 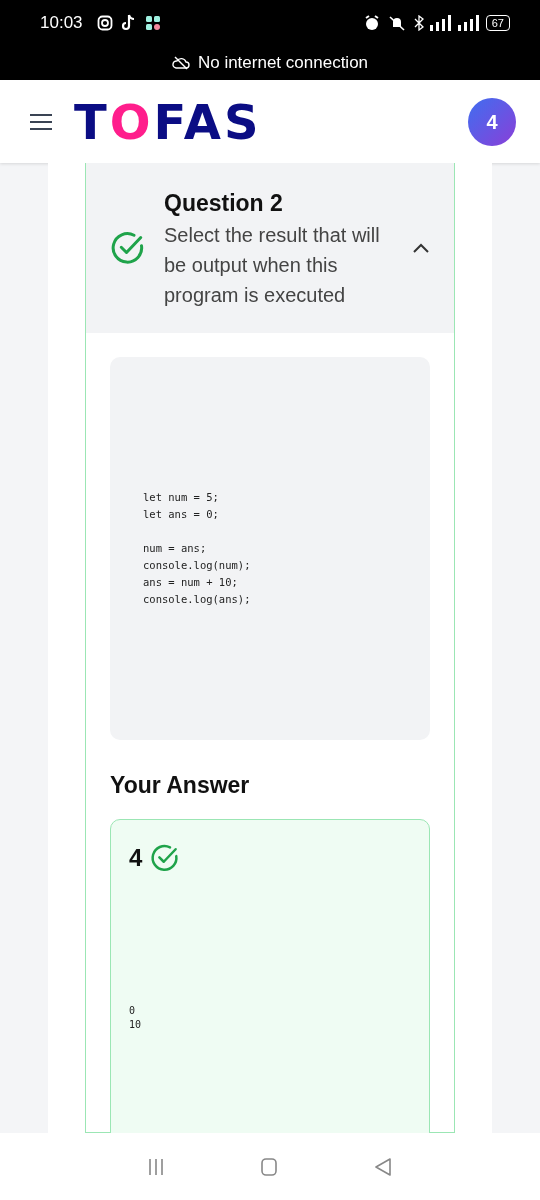 What do you see at coordinates (61, 23) in the screenshot?
I see `clock: 10:03` at bounding box center [61, 23].